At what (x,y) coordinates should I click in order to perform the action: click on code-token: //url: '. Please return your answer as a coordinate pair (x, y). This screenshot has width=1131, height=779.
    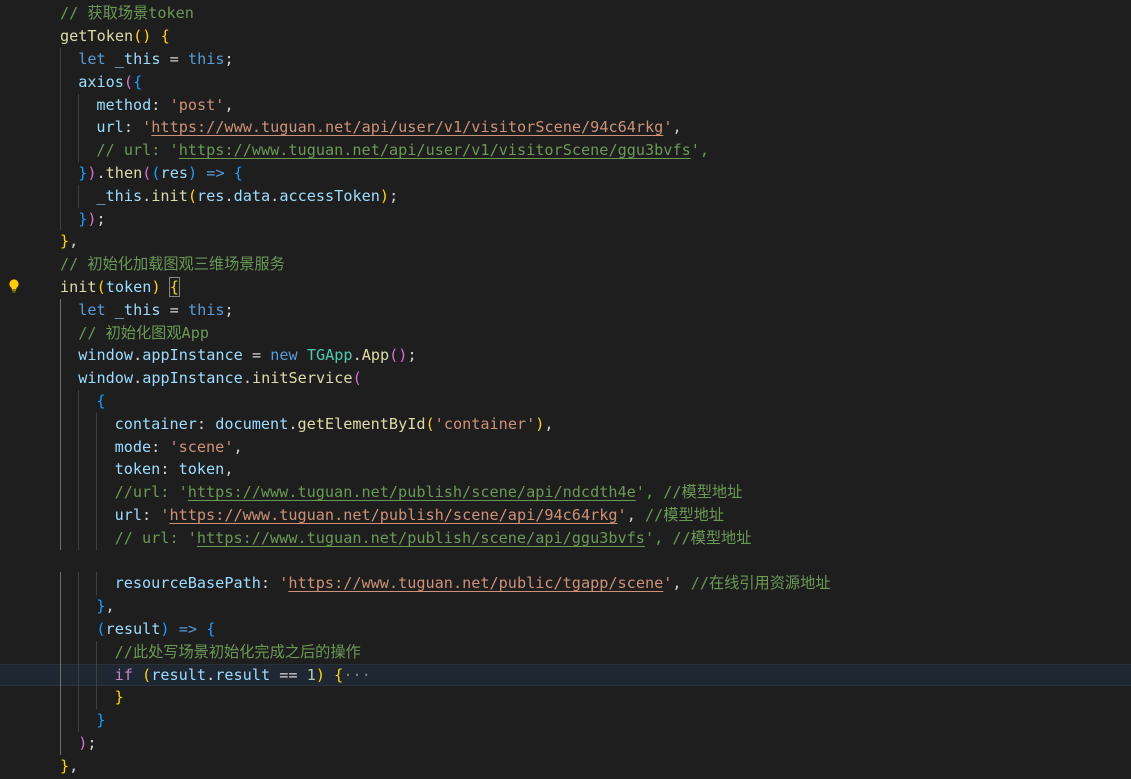
    Looking at the image, I should click on (151, 492).